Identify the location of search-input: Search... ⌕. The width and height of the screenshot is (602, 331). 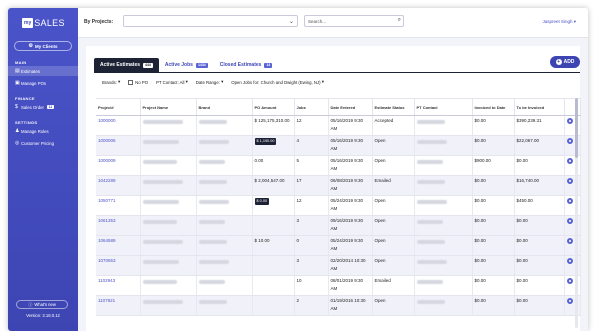
(354, 21).